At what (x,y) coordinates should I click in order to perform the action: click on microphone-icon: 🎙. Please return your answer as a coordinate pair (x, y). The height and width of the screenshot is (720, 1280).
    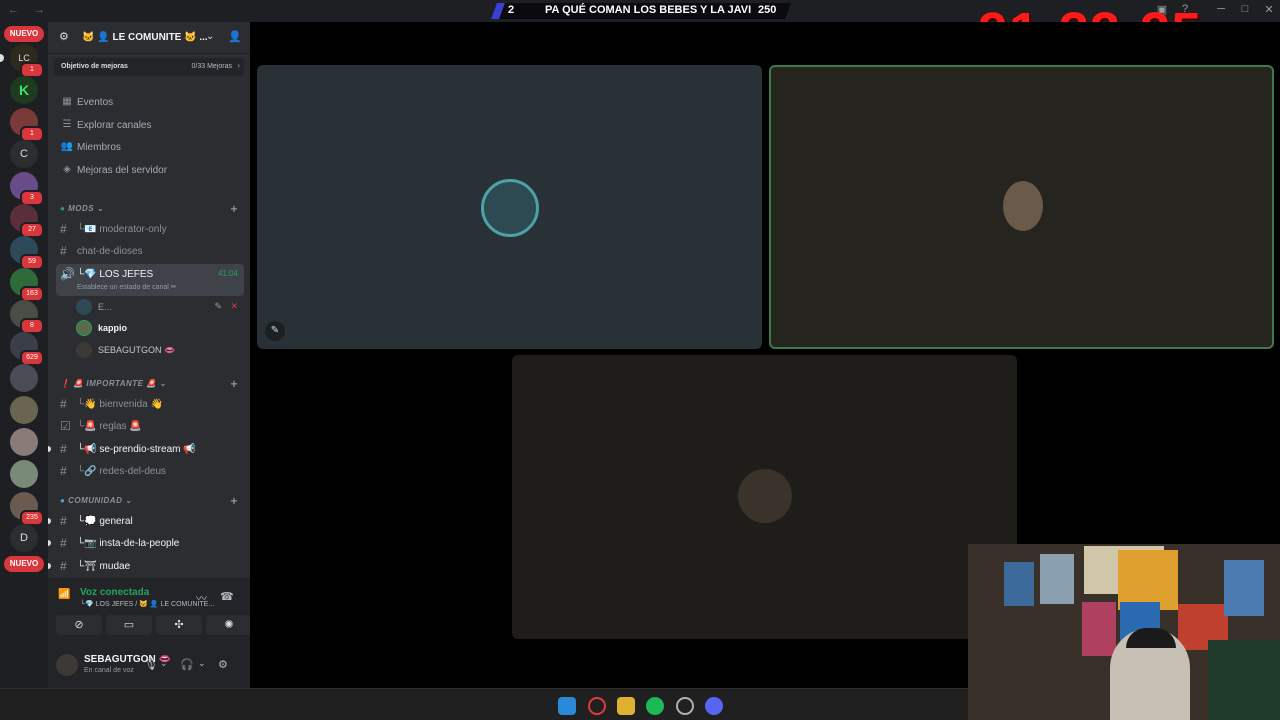
    Looking at the image, I should click on (151, 664).